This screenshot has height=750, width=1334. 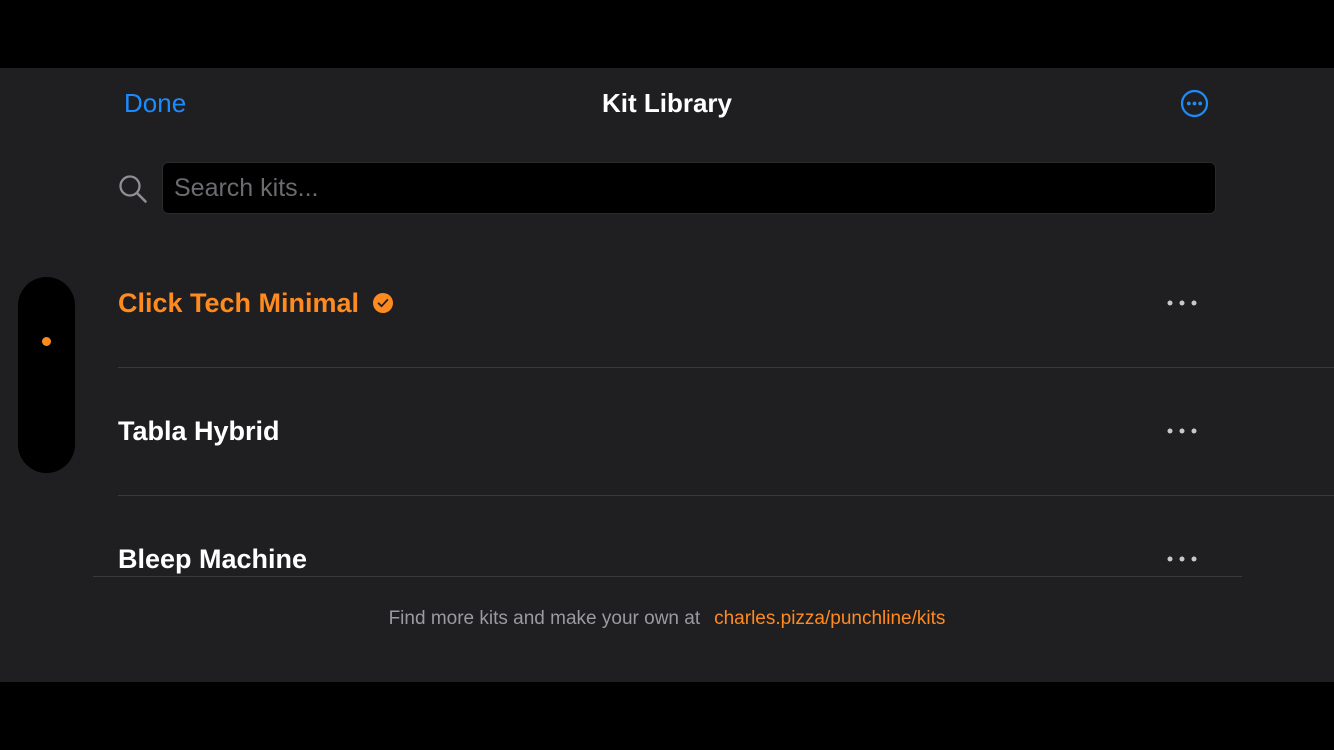 I want to click on list-divider, so click(x=667, y=576).